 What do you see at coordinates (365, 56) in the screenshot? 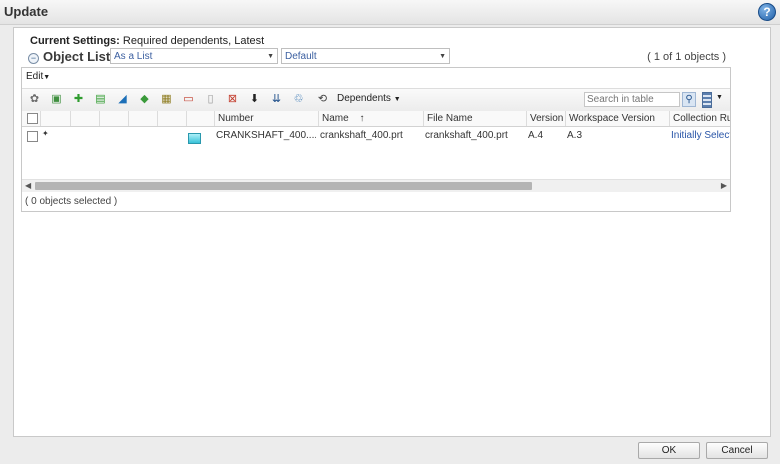
I see `filter-select: Default ▼` at bounding box center [365, 56].